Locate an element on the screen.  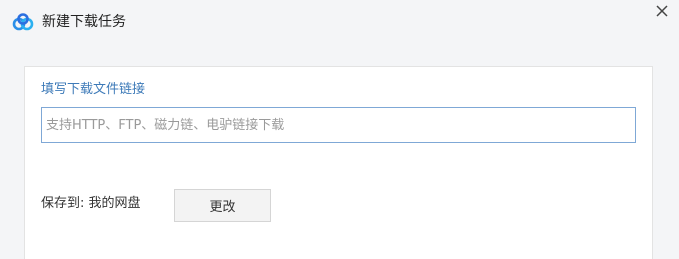
save-location-label: 保存到: 我的网盘 is located at coordinates (91, 203).